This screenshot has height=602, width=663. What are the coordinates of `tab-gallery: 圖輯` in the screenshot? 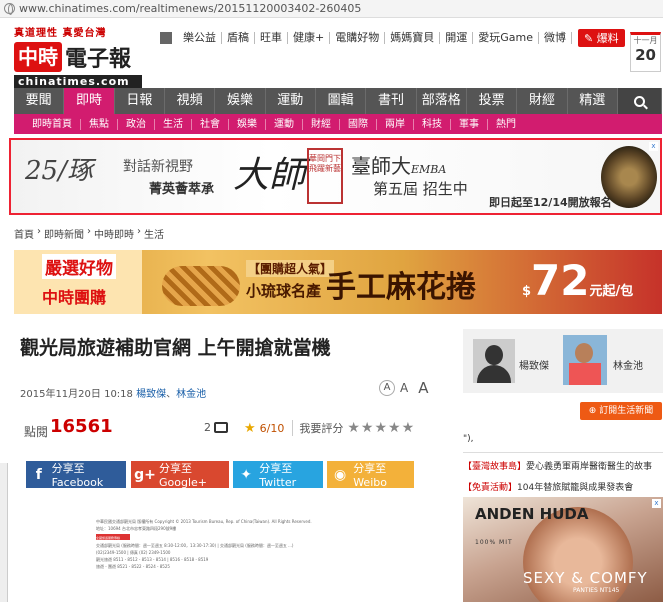 It's located at (341, 101).